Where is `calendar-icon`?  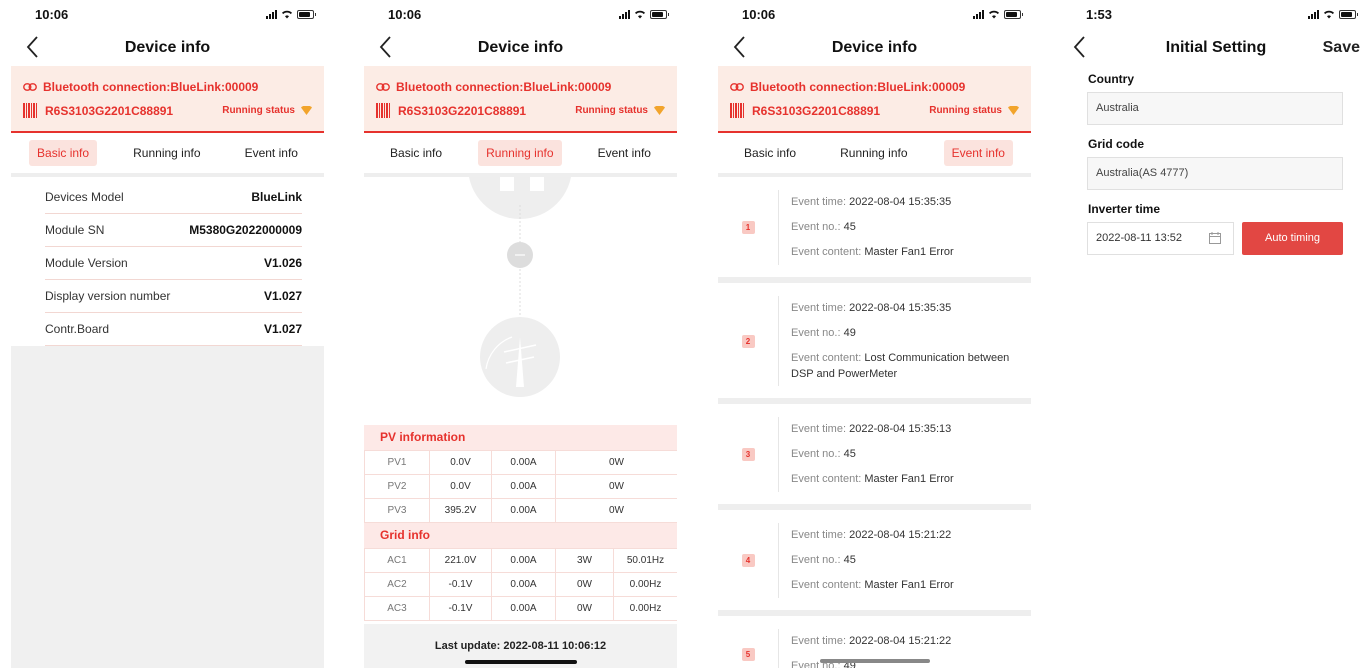 calendar-icon is located at coordinates (1215, 238).